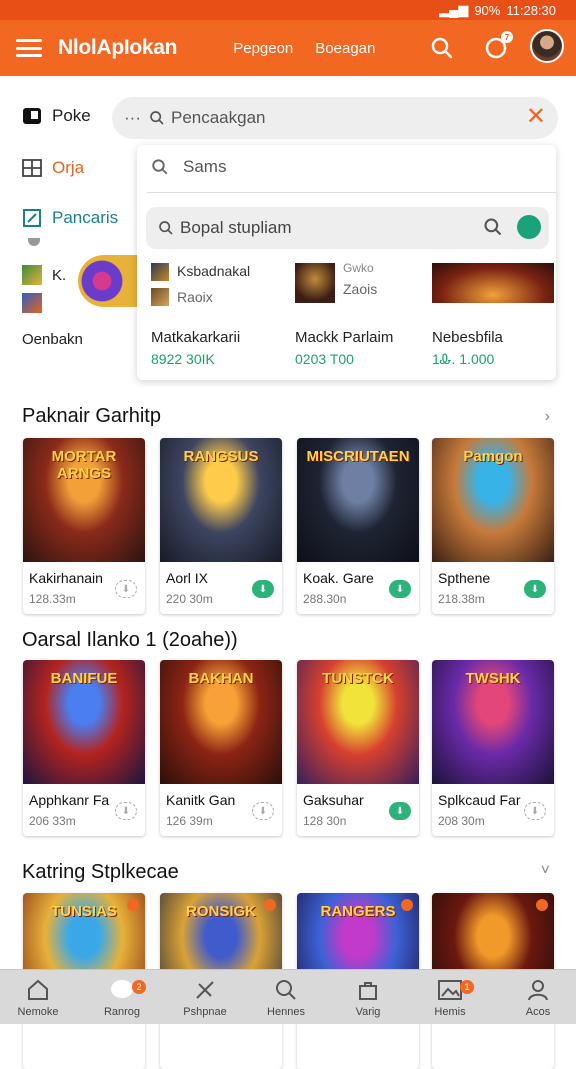  I want to click on game-card: Pamgon Spthene 218.38m ⬇, so click(493, 526).